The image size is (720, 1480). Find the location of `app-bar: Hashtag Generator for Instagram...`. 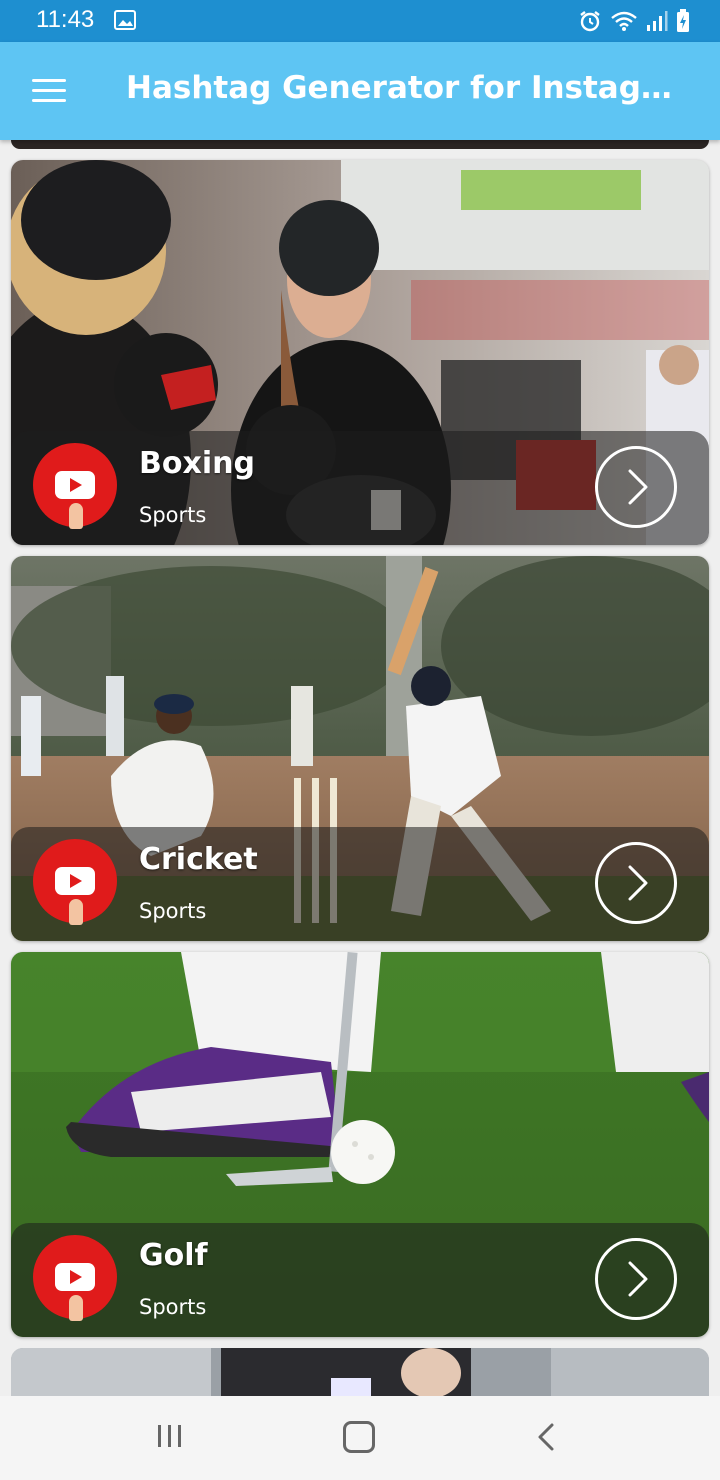

app-bar: Hashtag Generator for Instagram... is located at coordinates (360, 91).